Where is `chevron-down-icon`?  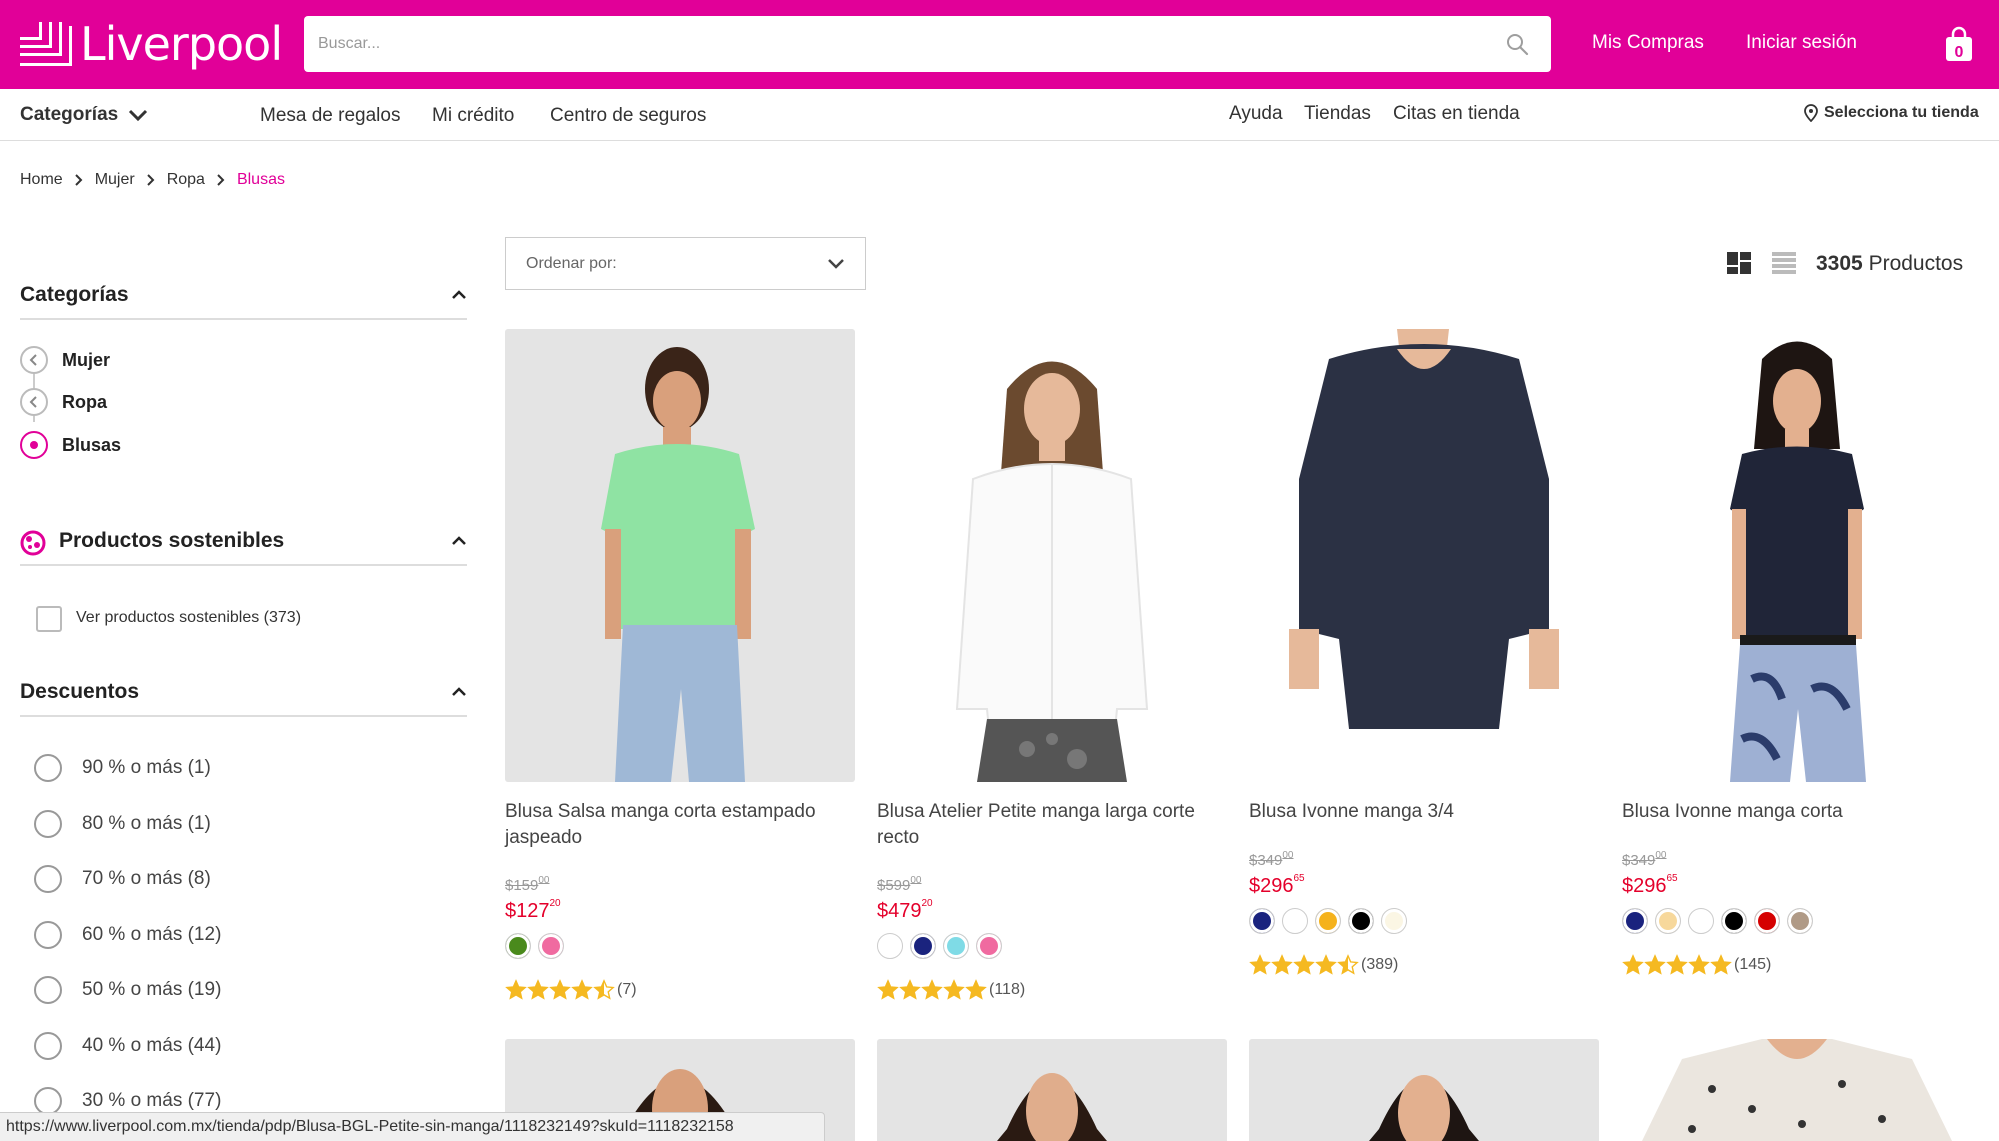 chevron-down-icon is located at coordinates (138, 115).